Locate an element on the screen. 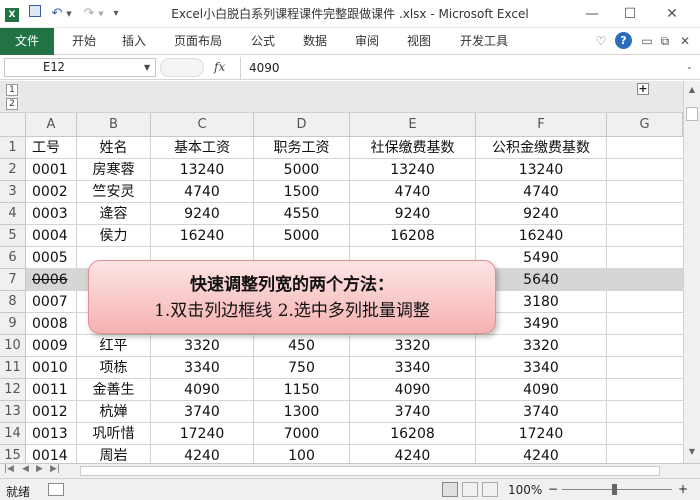 The width and height of the screenshot is (700, 500). tab-insert: 插入 is located at coordinates (134, 41).